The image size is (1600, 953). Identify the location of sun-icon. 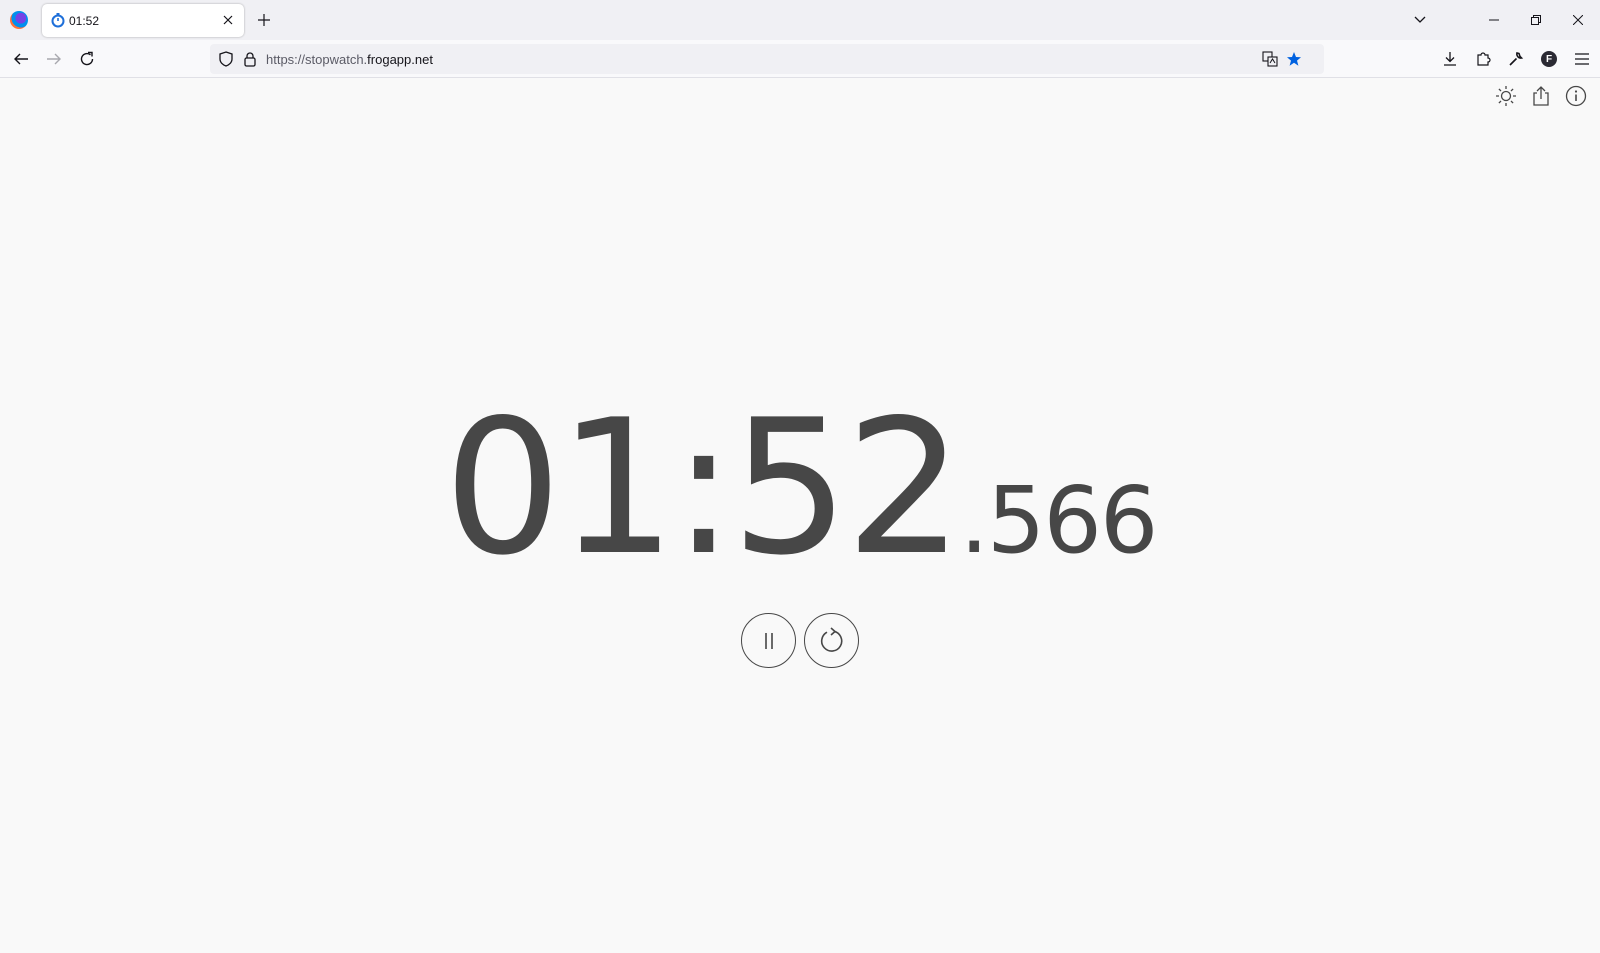
(1506, 96).